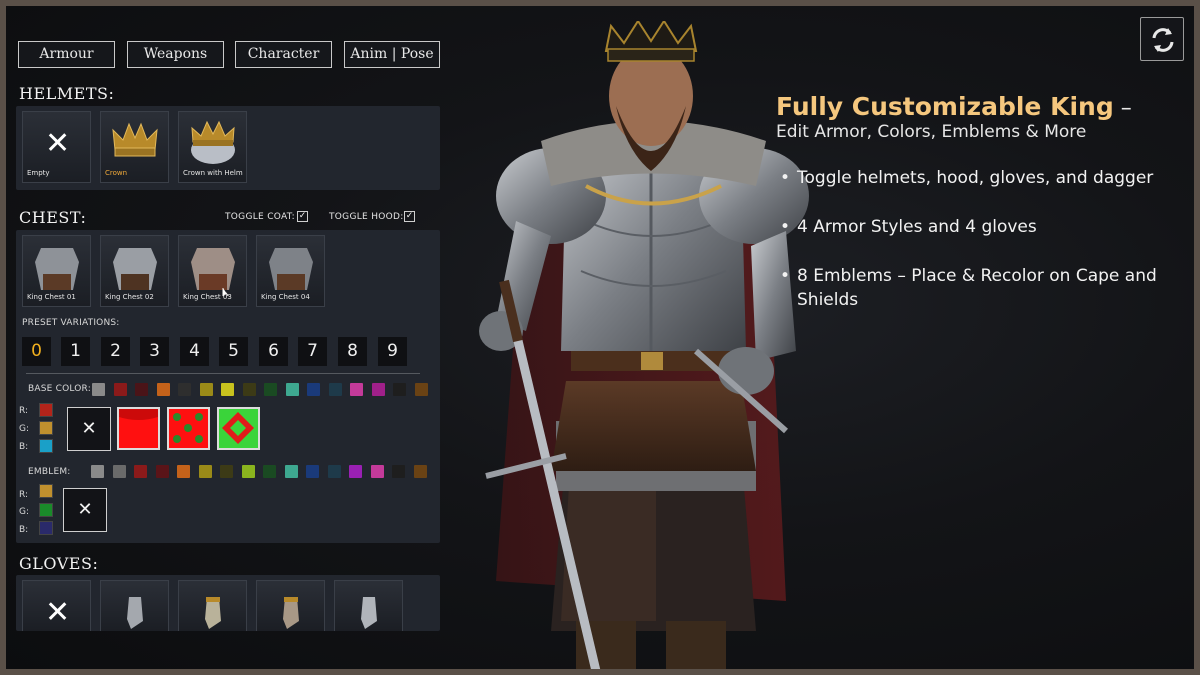 The image size is (1200, 675). What do you see at coordinates (154, 351) in the screenshot?
I see `preset-3: 3` at bounding box center [154, 351].